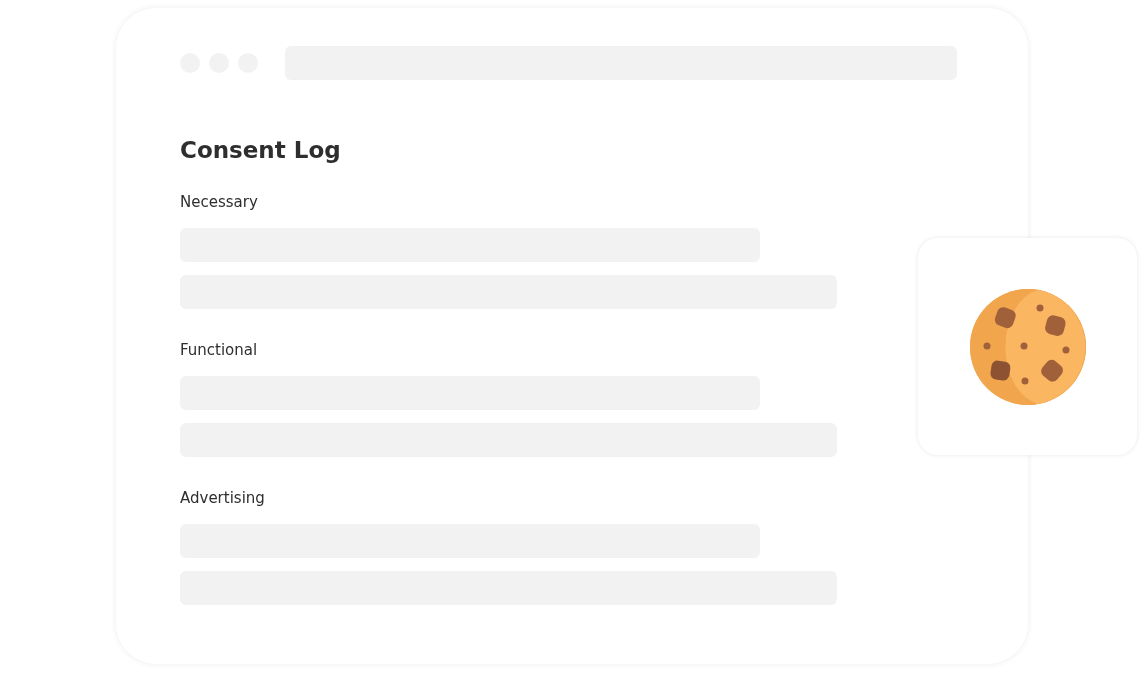 The height and width of the screenshot is (674, 1143). What do you see at coordinates (260, 150) in the screenshot?
I see `page-title: Consent Log` at bounding box center [260, 150].